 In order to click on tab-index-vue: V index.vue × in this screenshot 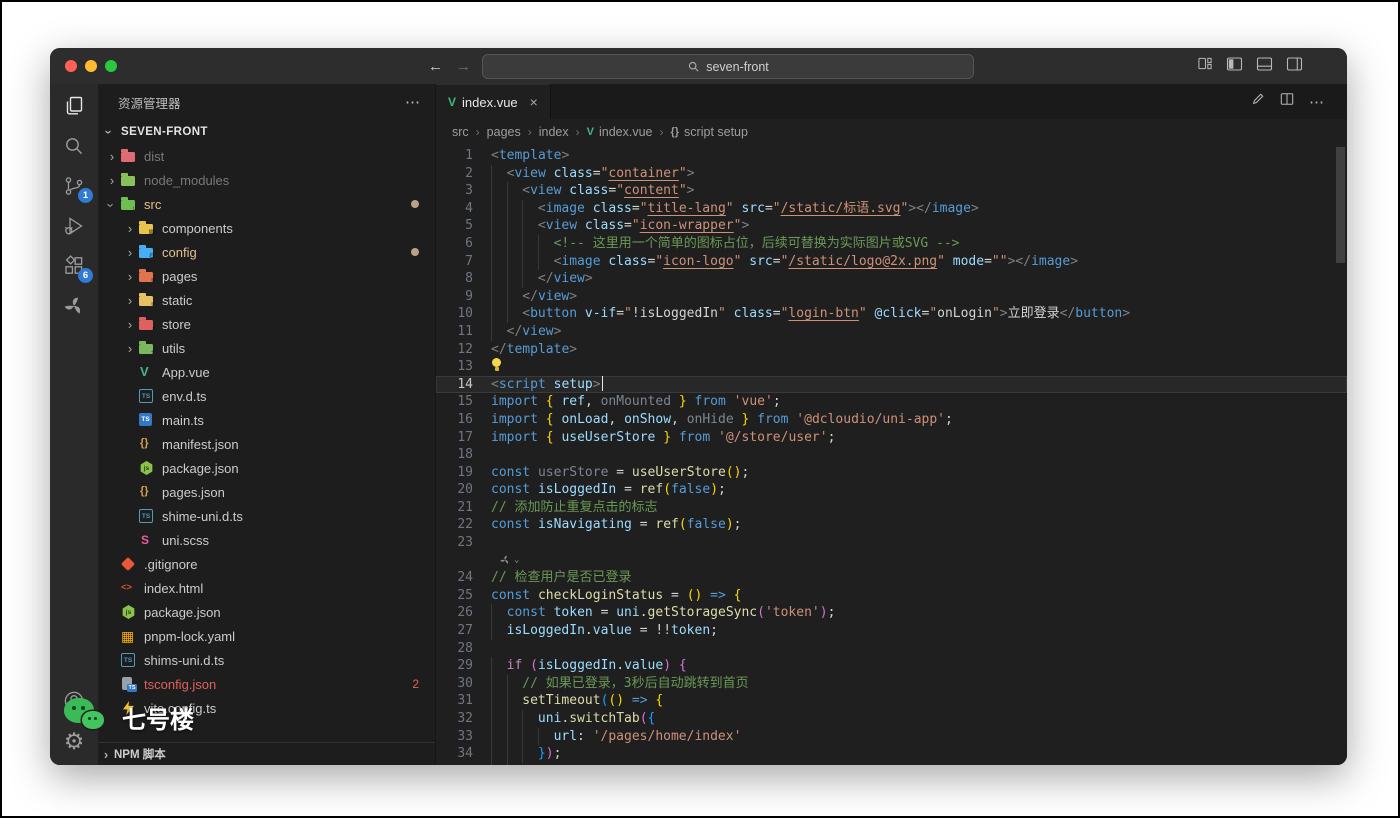, I will do `click(493, 101)`.